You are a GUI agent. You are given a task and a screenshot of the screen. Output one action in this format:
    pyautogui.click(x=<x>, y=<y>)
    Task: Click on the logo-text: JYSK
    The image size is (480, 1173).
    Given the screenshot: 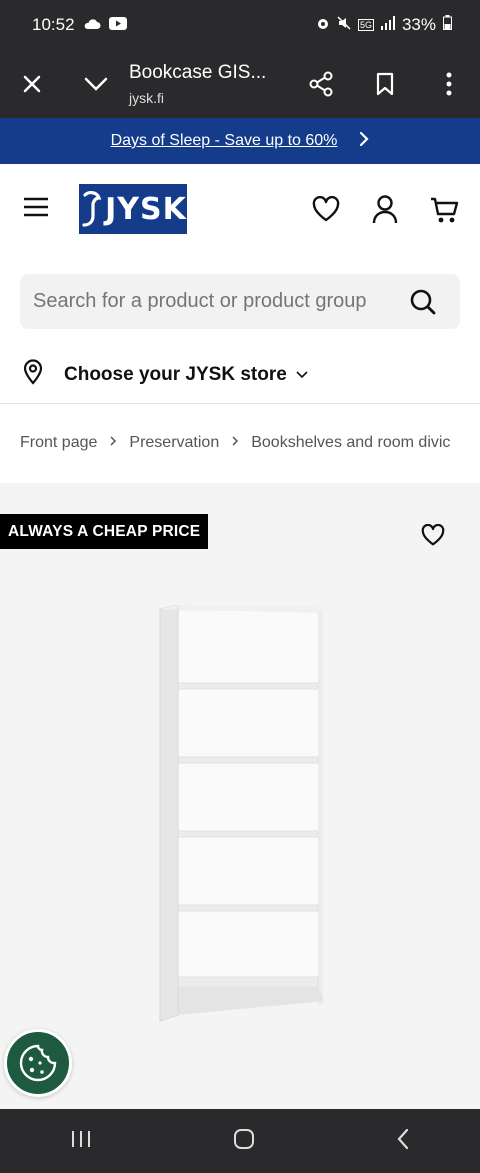 What is the action you would take?
    pyautogui.click(x=146, y=209)
    